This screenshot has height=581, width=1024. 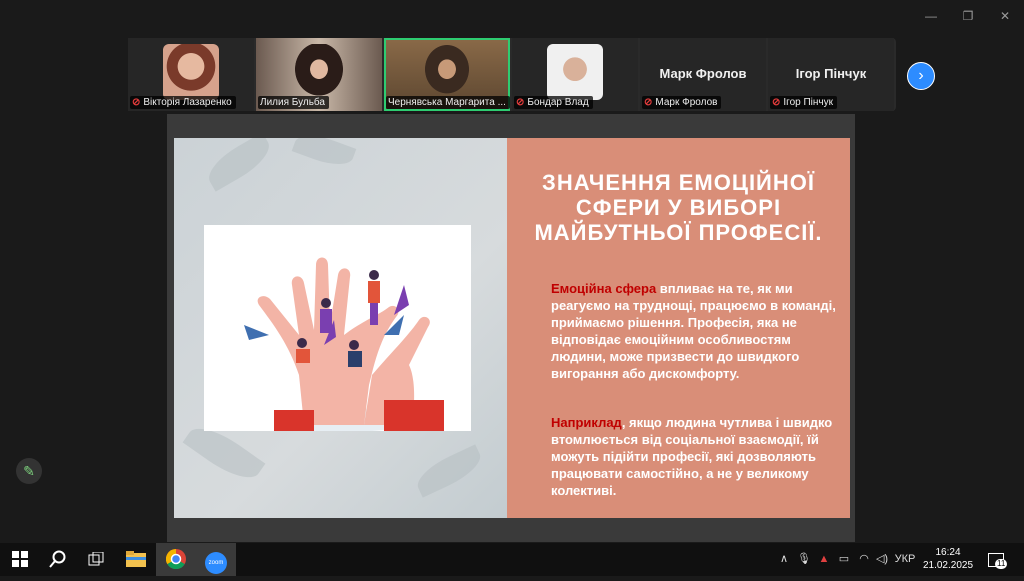 What do you see at coordinates (20, 559) in the screenshot?
I see `windows-start-icon` at bounding box center [20, 559].